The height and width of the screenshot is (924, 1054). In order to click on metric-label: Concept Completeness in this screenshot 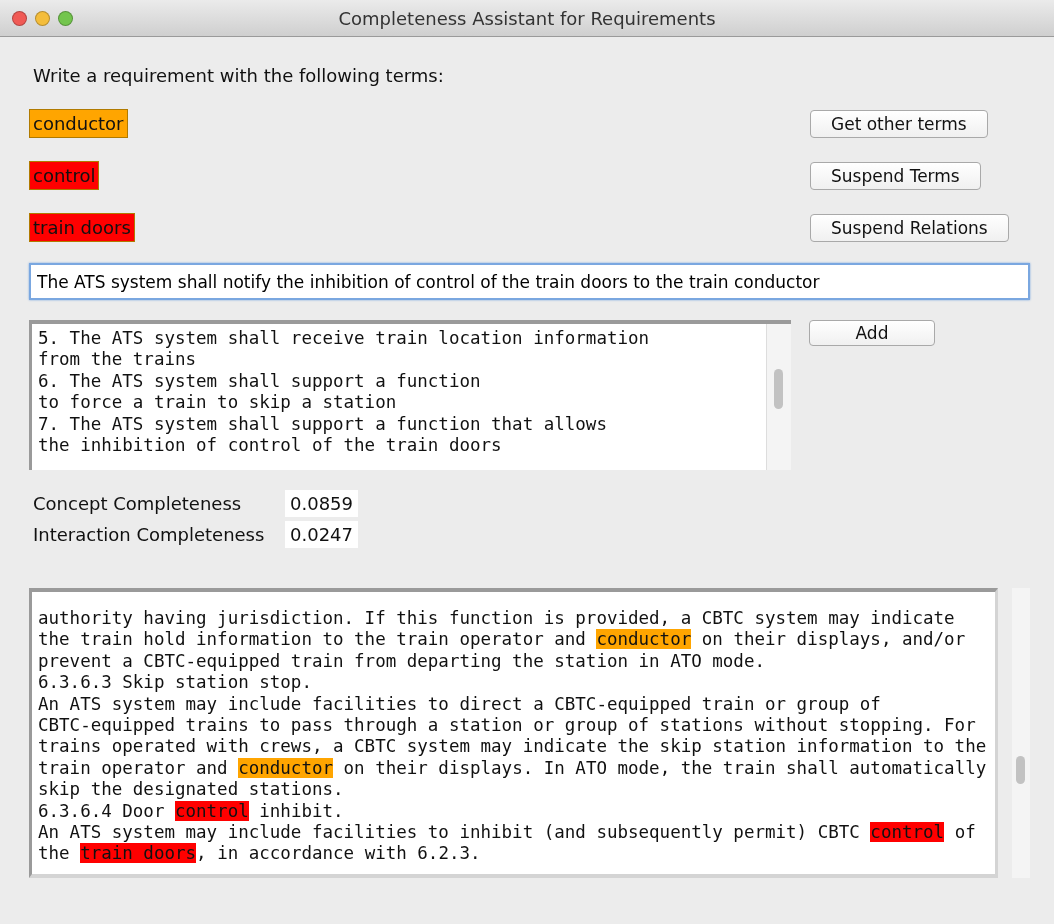, I will do `click(138, 503)`.